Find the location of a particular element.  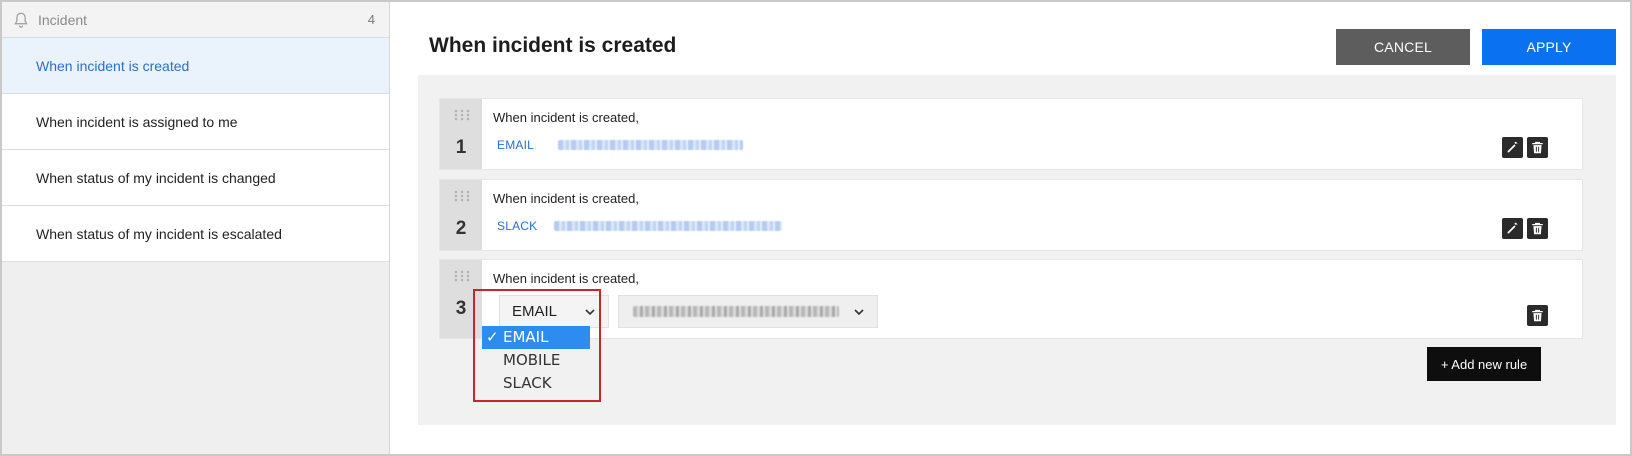

rule-row: 1 When incident is created, EMAIL is located at coordinates (1011, 134).